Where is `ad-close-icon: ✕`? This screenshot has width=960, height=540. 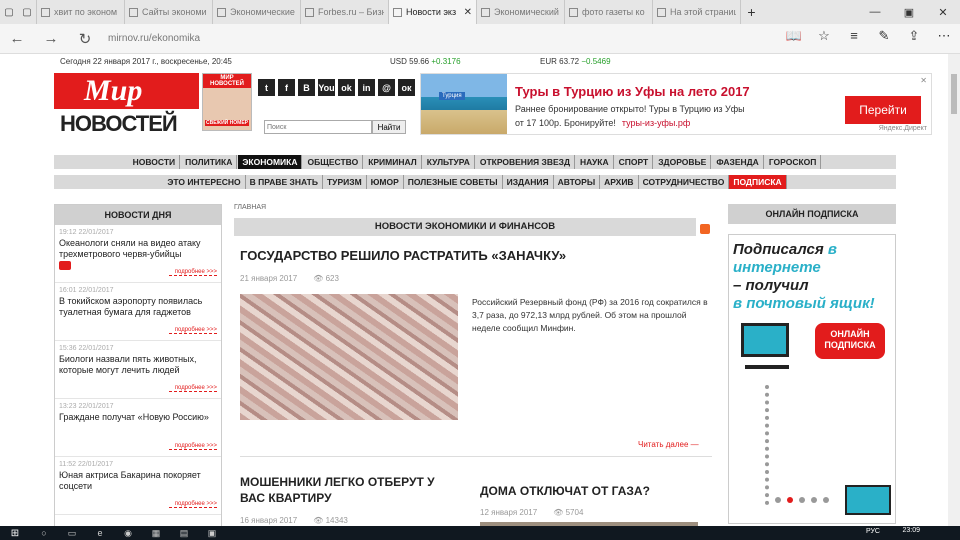 ad-close-icon: ✕ is located at coordinates (923, 80).